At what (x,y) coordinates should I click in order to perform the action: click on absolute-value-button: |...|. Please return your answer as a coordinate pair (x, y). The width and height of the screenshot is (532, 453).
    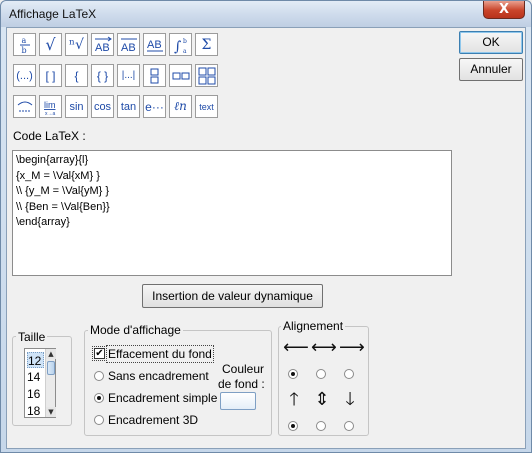
    Looking at the image, I should click on (128, 75).